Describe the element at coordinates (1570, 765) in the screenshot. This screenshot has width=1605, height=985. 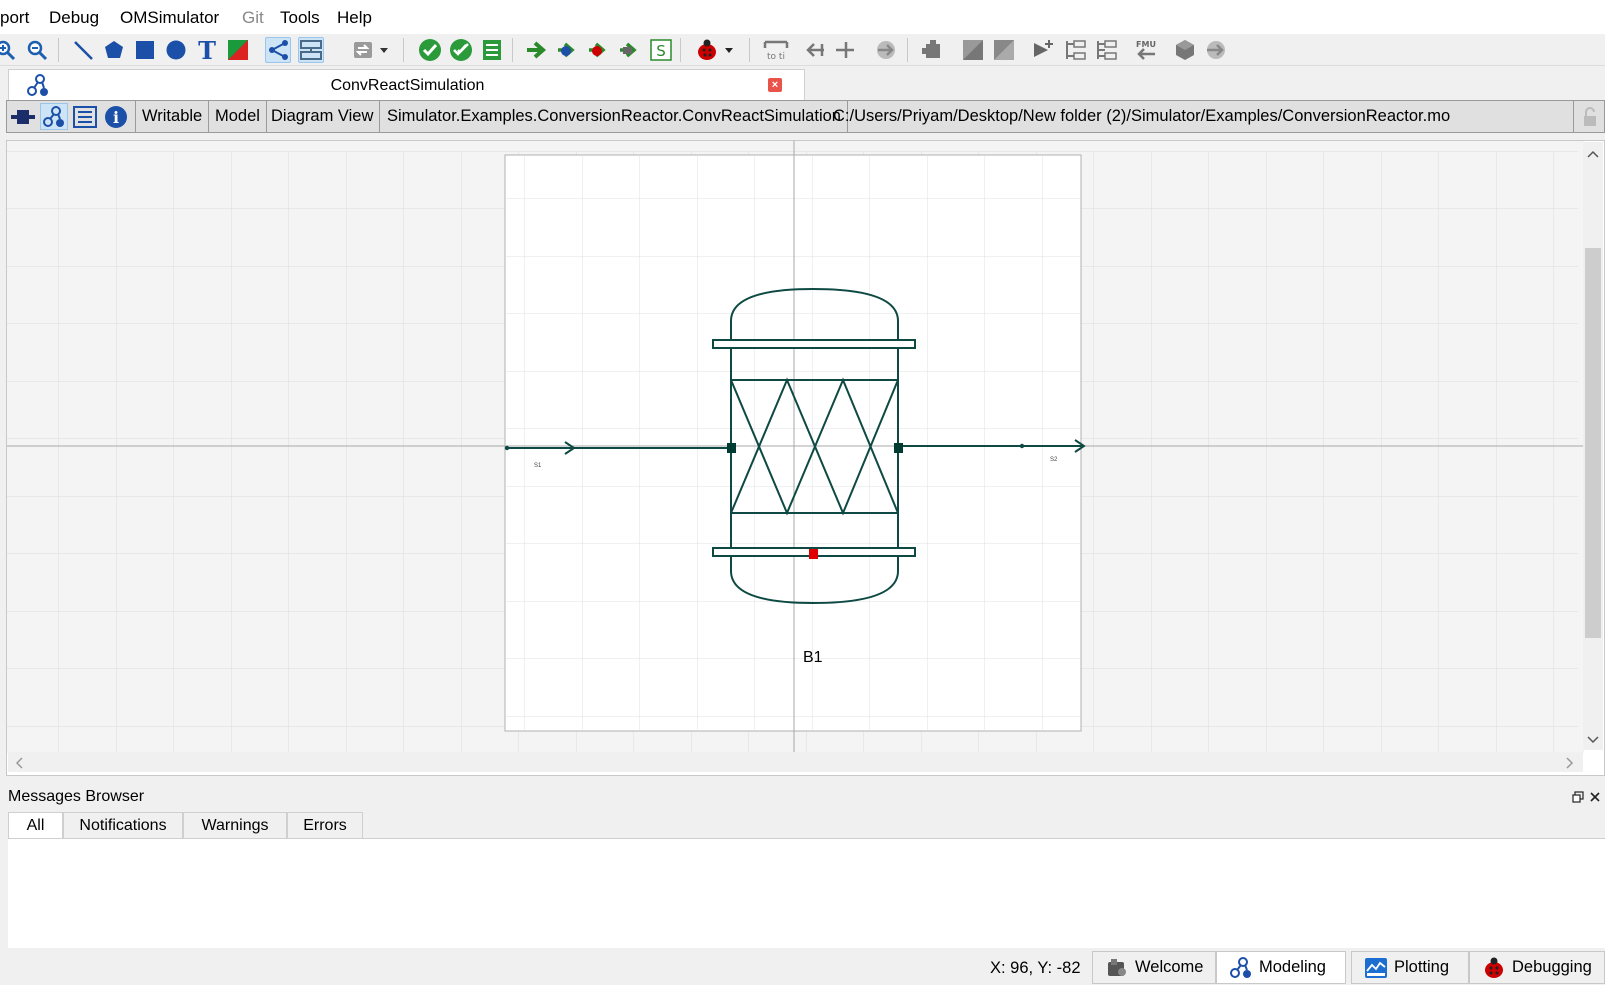
I see `scroll-right-icon` at that location.